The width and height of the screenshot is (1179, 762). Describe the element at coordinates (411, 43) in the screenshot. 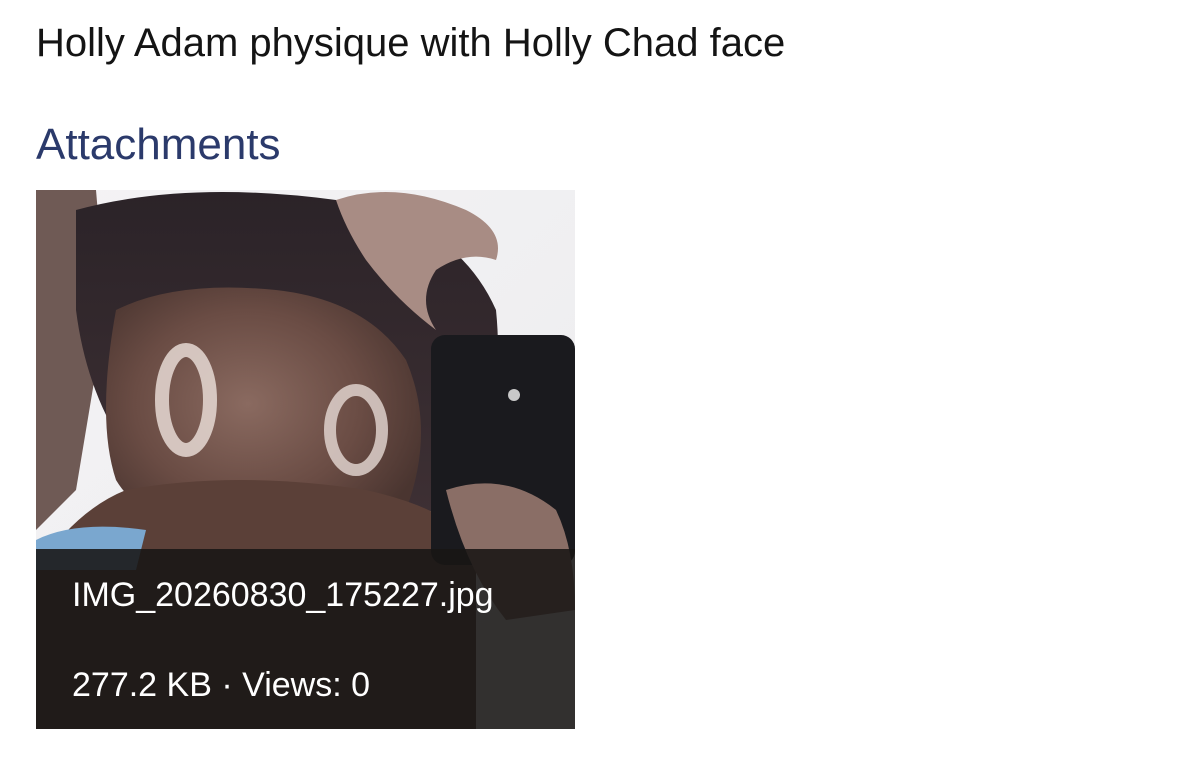

I see `post-body-text: Holly Adam physique with Holly Chad face` at that location.